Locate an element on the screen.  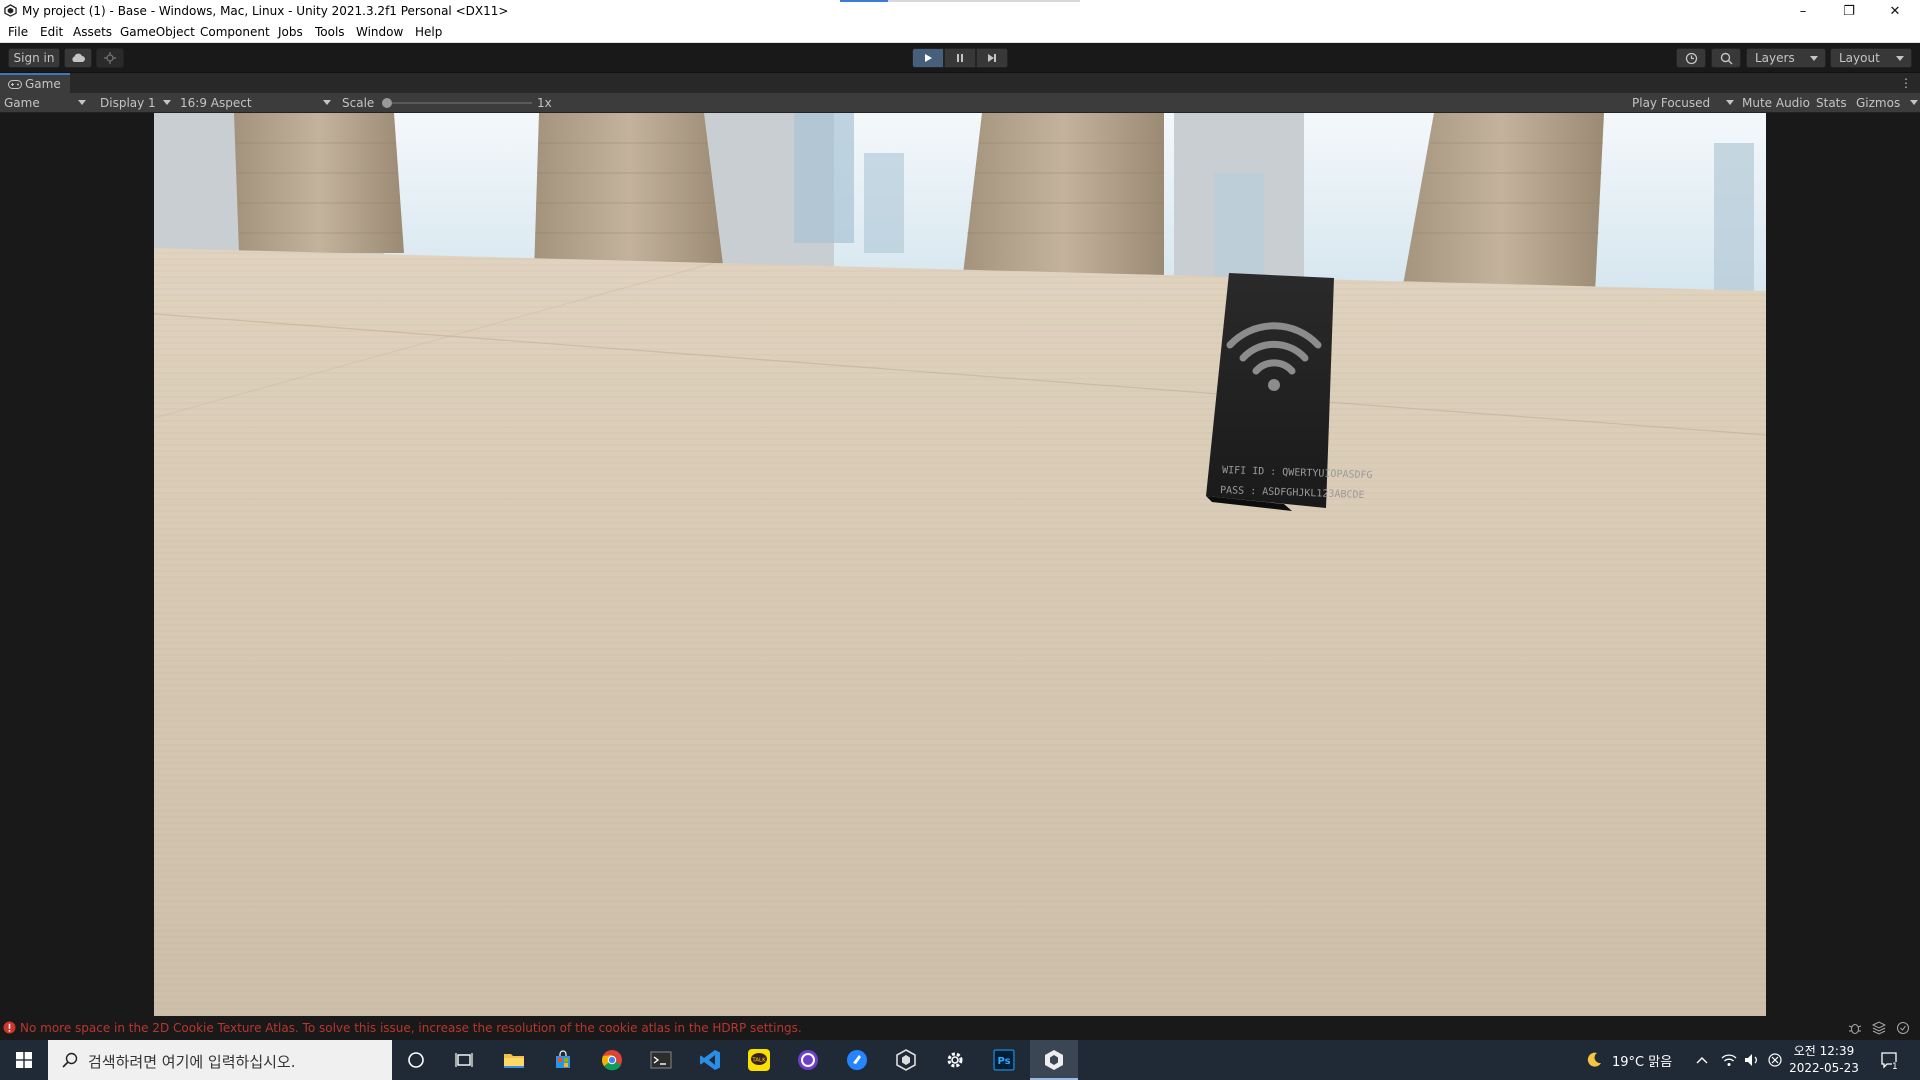
layers-dropdown: Layers is located at coordinates (1786, 58).